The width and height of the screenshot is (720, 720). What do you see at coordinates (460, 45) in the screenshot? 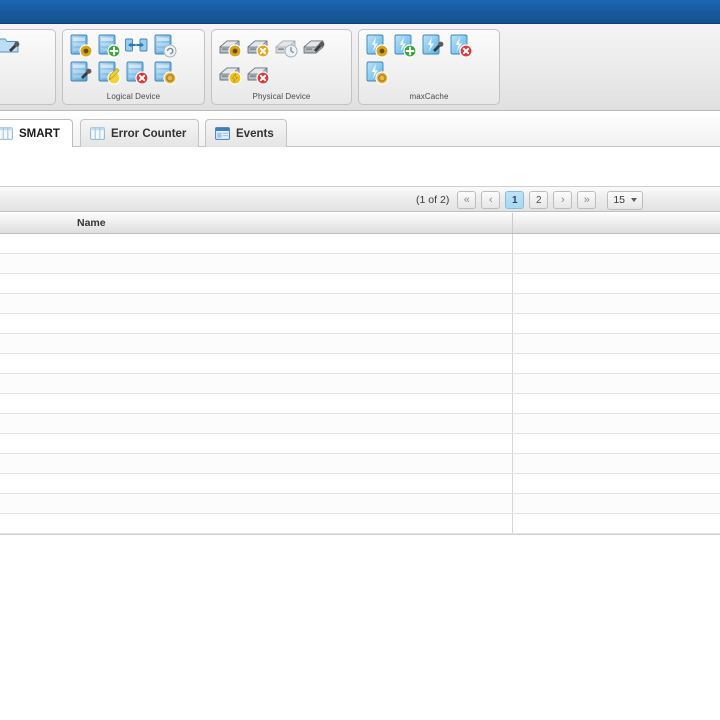
I see `maxcache-delete-icon` at bounding box center [460, 45].